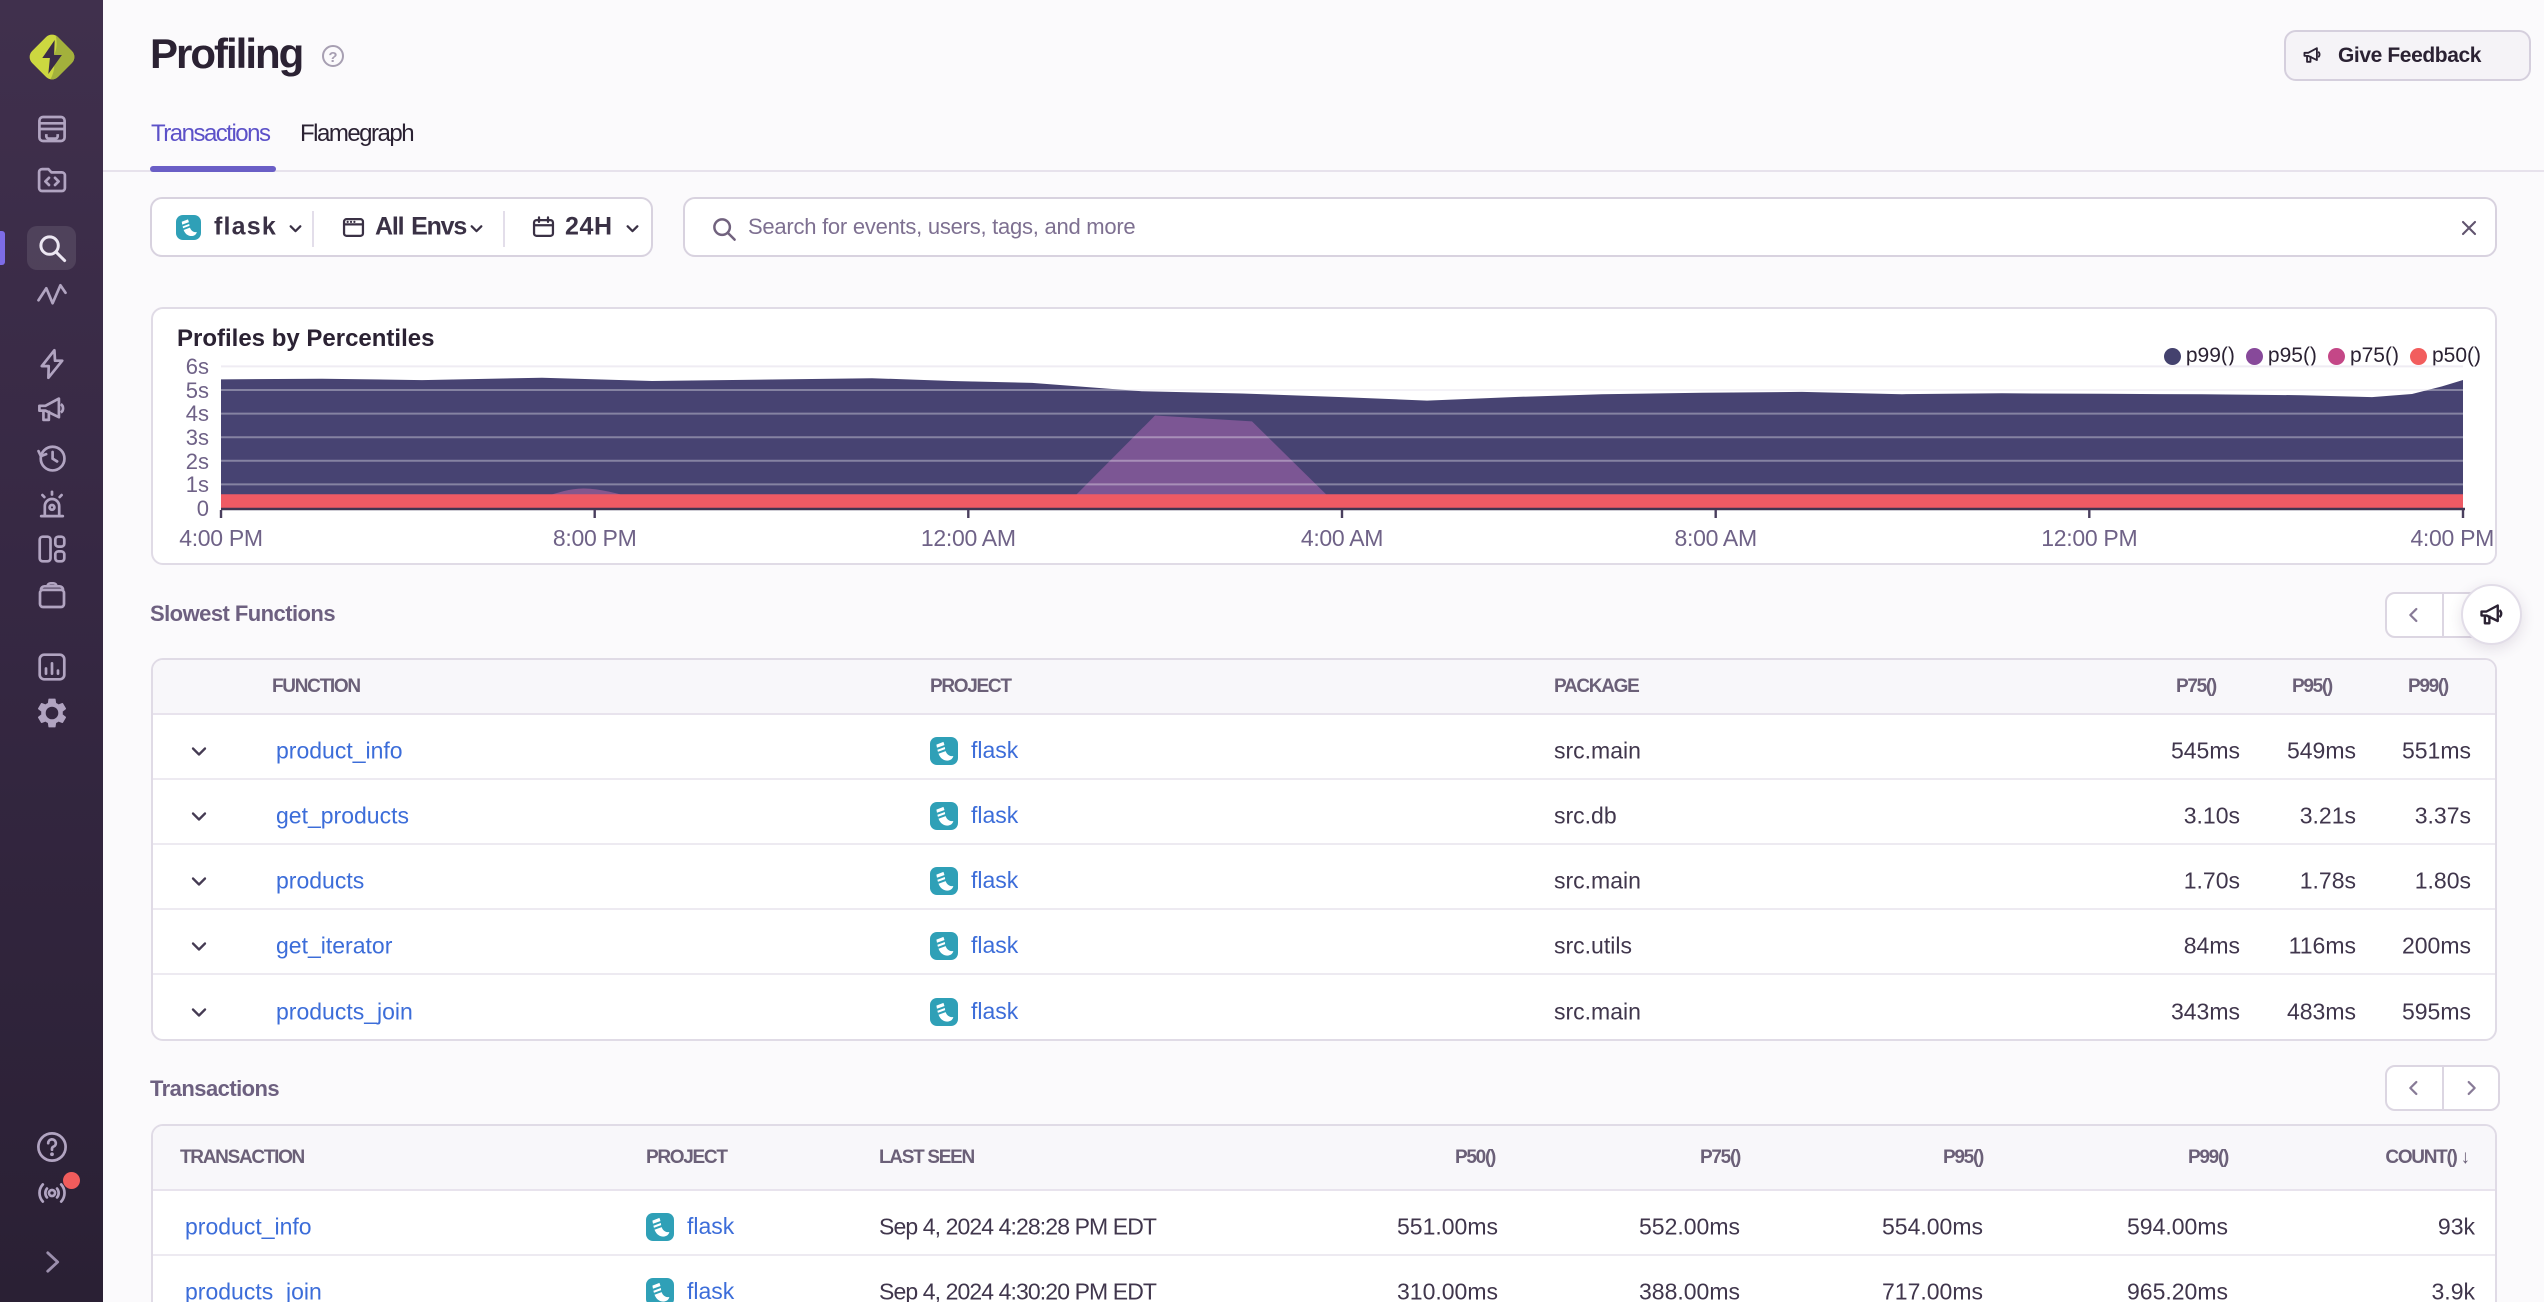 The height and width of the screenshot is (1302, 2544). Describe the element at coordinates (1716, 538) in the screenshot. I see `svg-text: 8:00 AM` at that location.